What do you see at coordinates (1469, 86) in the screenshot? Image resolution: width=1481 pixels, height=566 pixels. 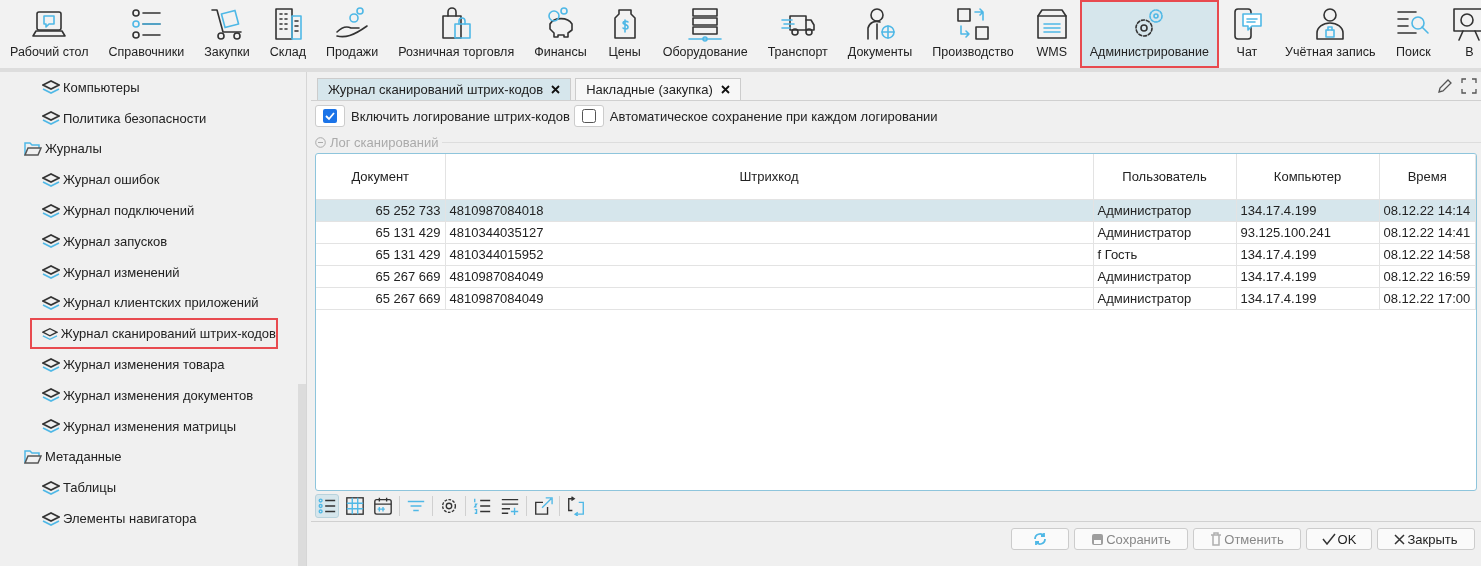 I see `fullscreen-icon` at bounding box center [1469, 86].